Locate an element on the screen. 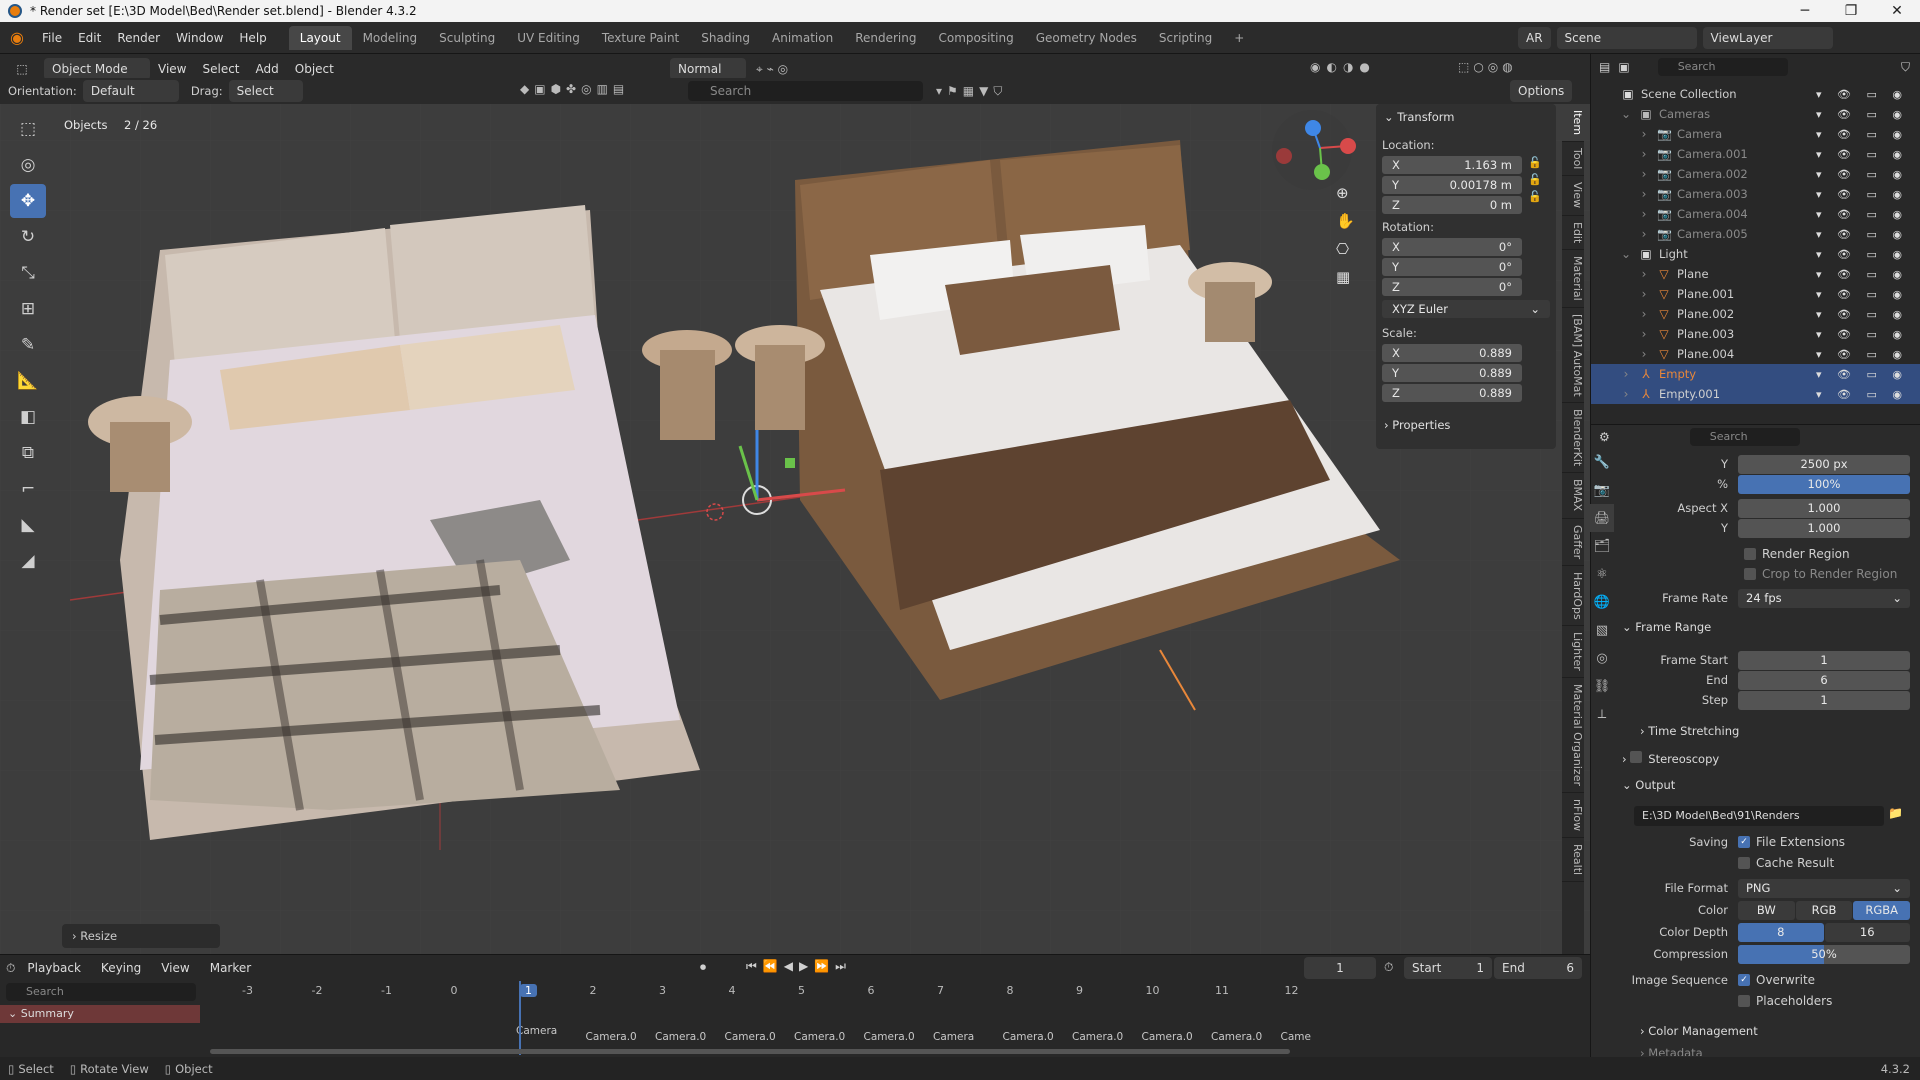 The width and height of the screenshot is (1920, 1080). aspect-x-field: 1.000 is located at coordinates (1824, 508).